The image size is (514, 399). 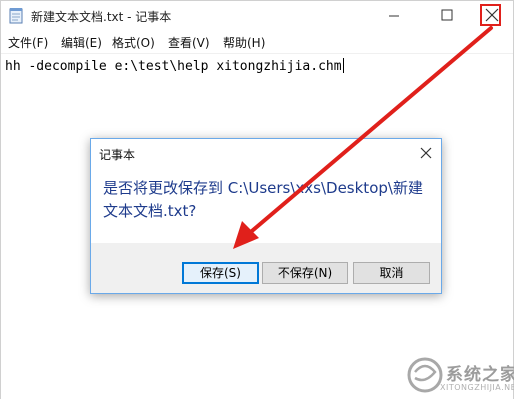 What do you see at coordinates (189, 42) in the screenshot?
I see `menu-view: 查看(V)` at bounding box center [189, 42].